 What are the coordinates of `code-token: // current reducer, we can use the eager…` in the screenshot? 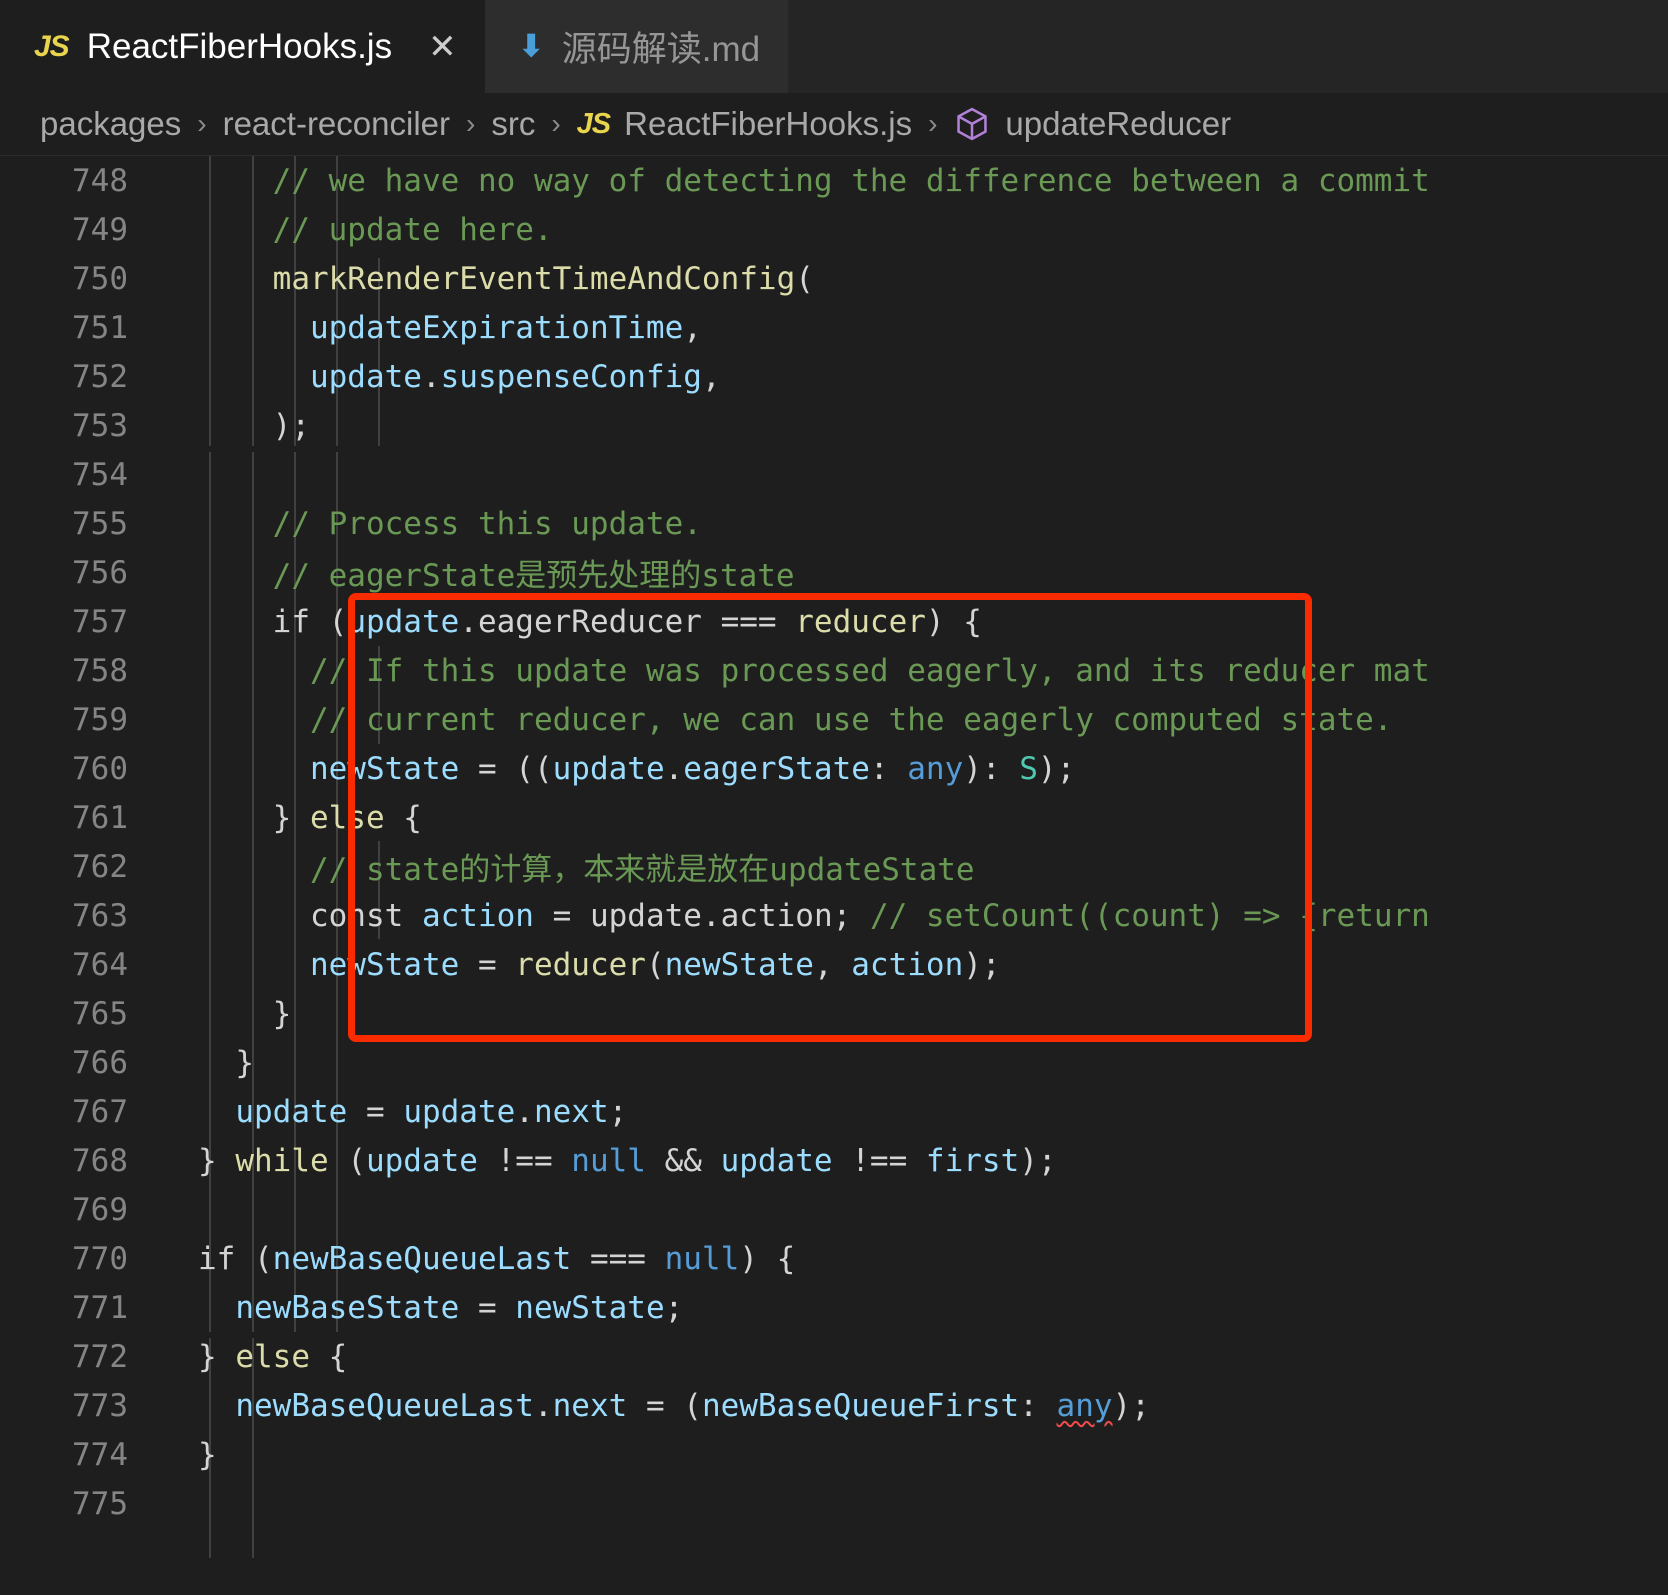 It's located at (851, 719).